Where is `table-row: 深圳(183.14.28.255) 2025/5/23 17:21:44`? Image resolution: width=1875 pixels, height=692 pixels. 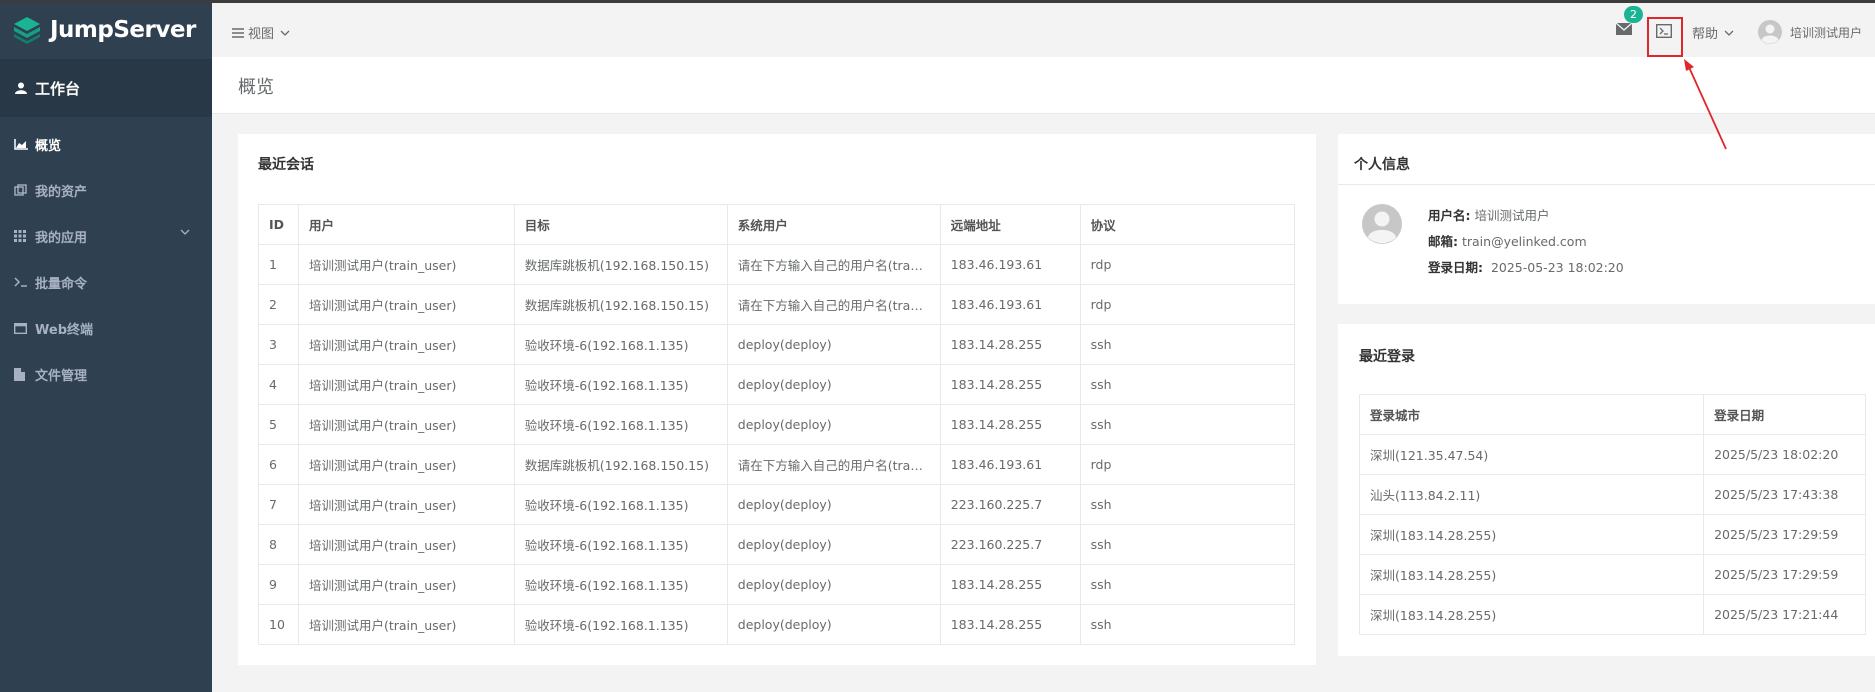 table-row: 深圳(183.14.28.255) 2025/5/23 17:21:44 is located at coordinates (1612, 614).